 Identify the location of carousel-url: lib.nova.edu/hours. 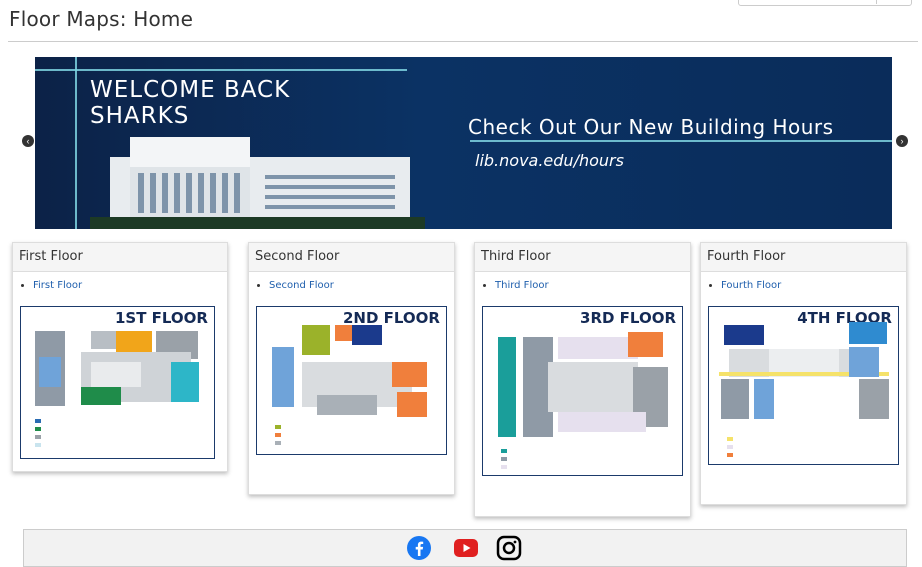
(549, 160).